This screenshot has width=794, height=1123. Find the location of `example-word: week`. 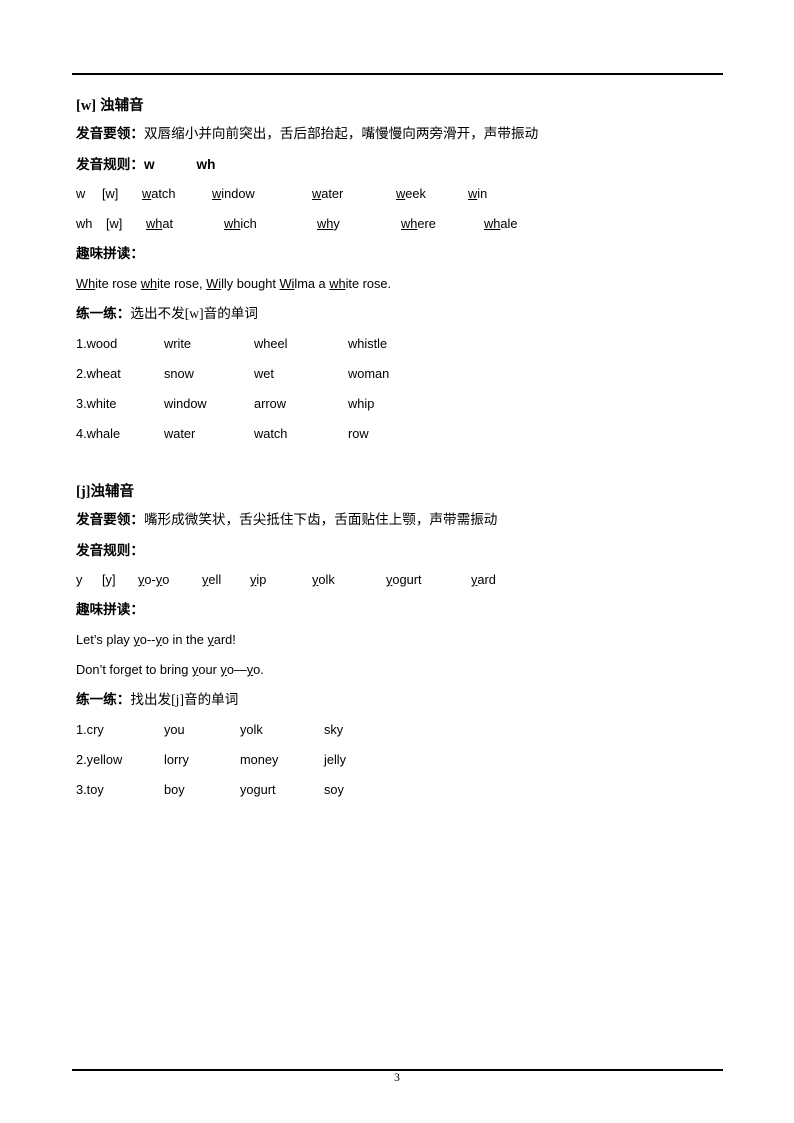

example-word: week is located at coordinates (411, 194).